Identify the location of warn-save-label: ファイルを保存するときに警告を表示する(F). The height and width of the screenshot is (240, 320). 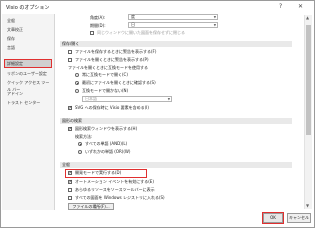
(116, 51).